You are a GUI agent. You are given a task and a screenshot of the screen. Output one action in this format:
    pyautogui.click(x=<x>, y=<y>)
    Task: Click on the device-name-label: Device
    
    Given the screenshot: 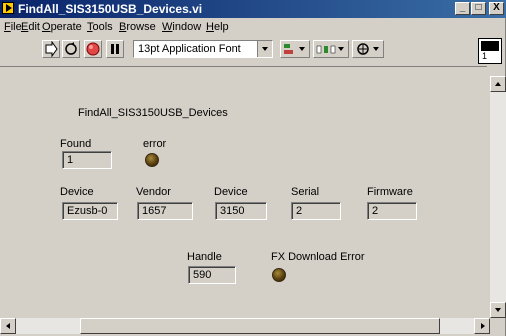 What is the action you would take?
    pyautogui.click(x=77, y=192)
    